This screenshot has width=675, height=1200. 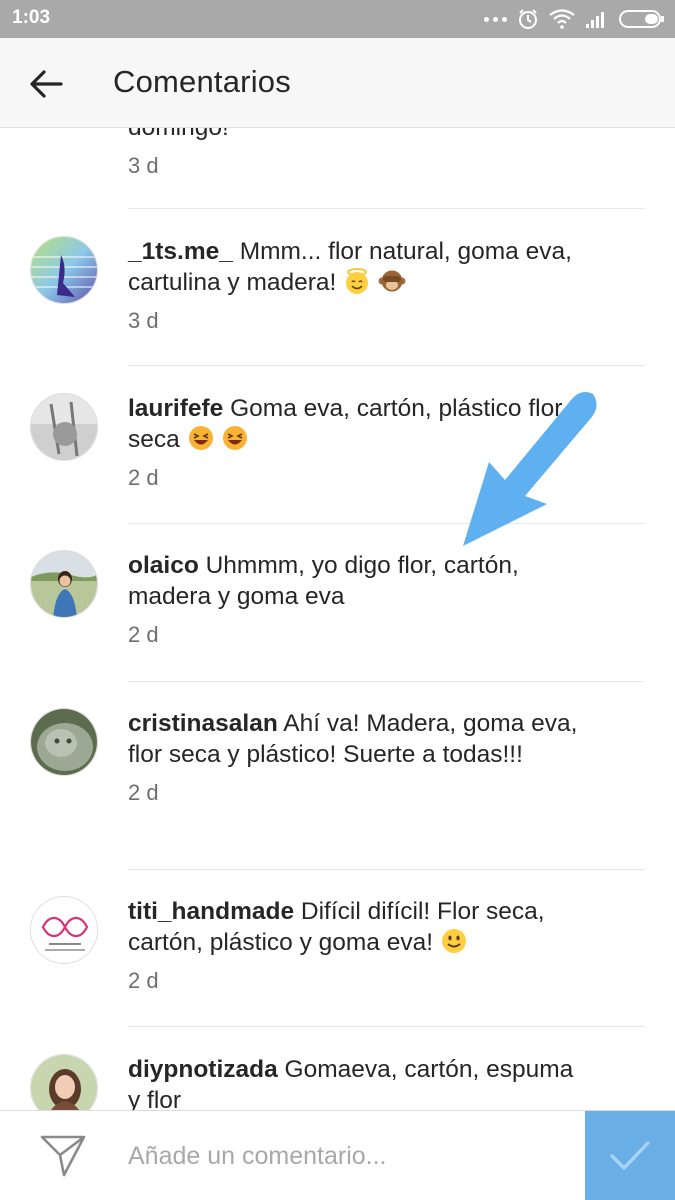 I want to click on comment-username: diypnotizada, so click(x=203, y=1069).